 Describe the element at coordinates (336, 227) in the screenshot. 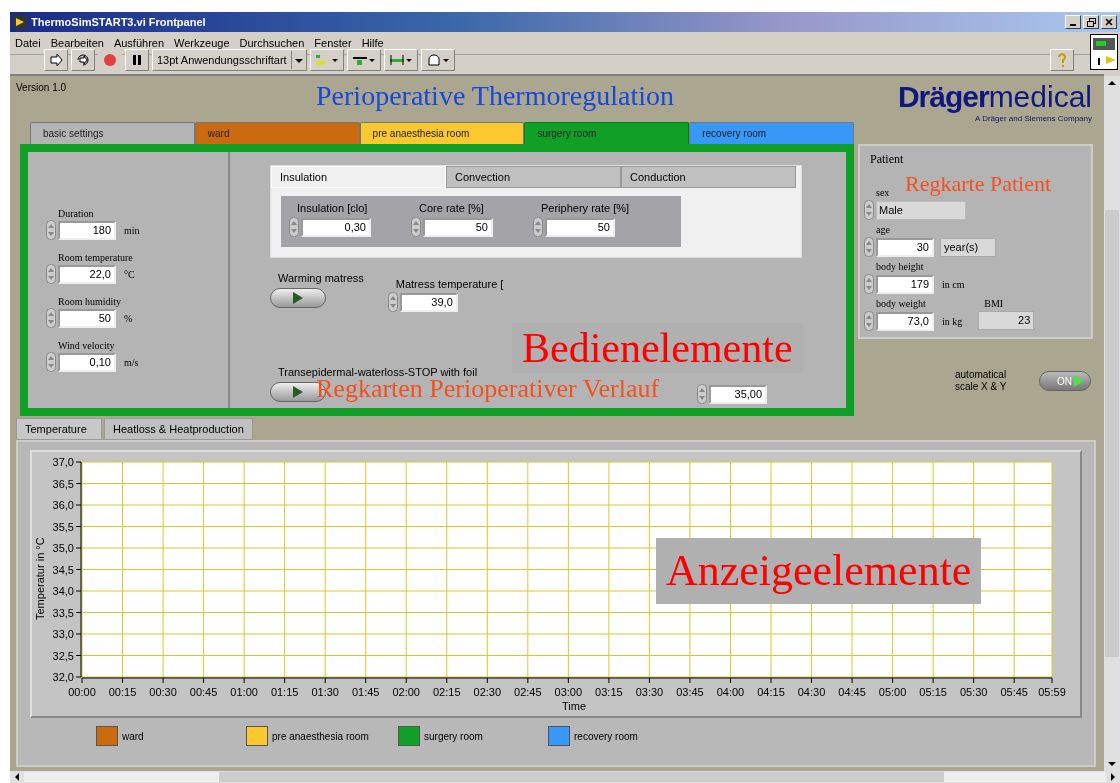

I see `number-field: 0,30` at that location.